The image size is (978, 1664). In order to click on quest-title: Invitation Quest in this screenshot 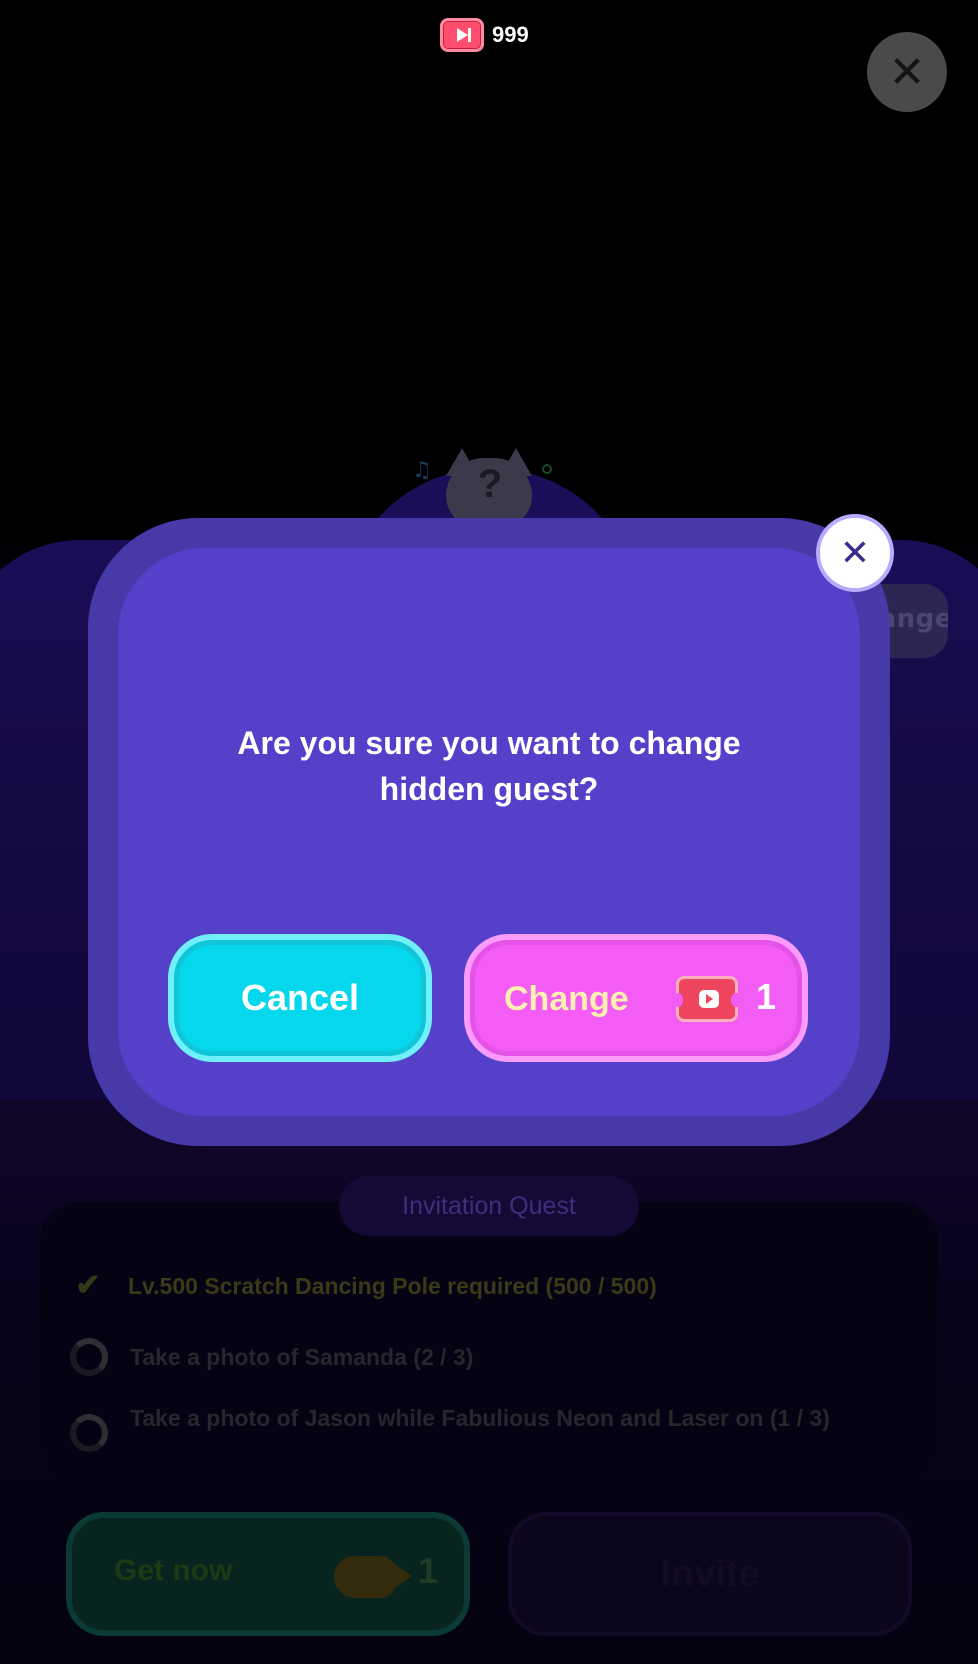, I will do `click(489, 1206)`.